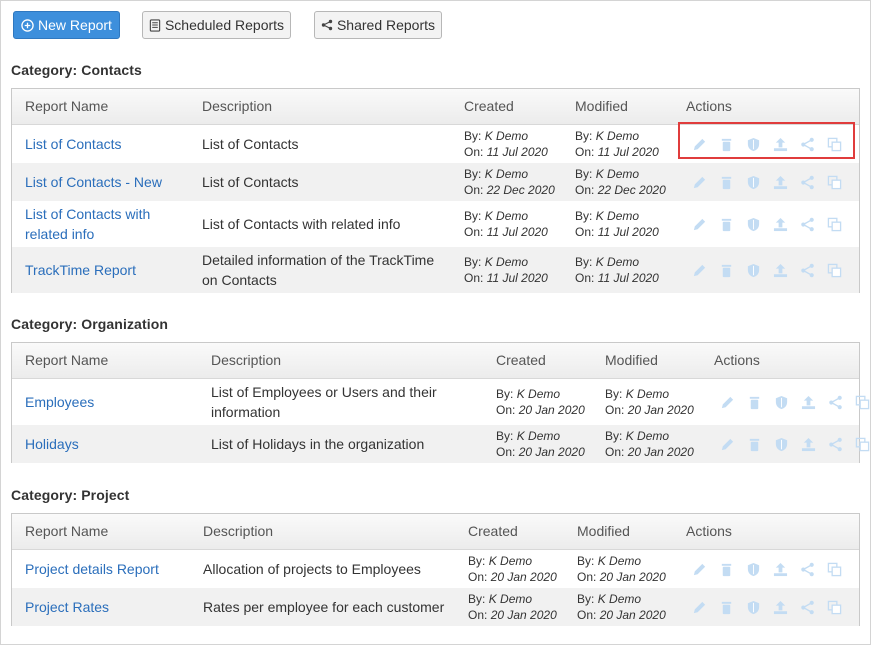  I want to click on modified-info: By: K Demo On: 11 Jul 2020, so click(617, 144).